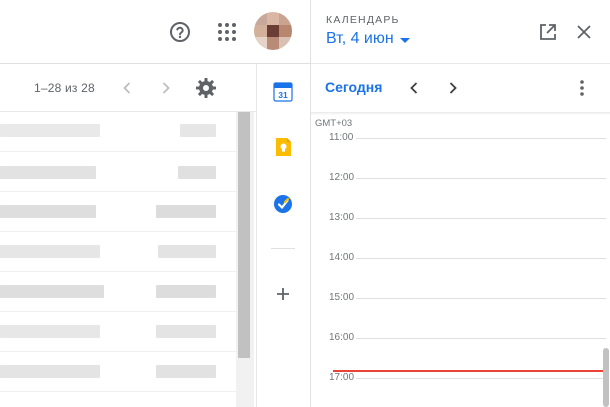  Describe the element at coordinates (360, 38) in the screenshot. I see `current-date: Вт, 4 июн` at that location.